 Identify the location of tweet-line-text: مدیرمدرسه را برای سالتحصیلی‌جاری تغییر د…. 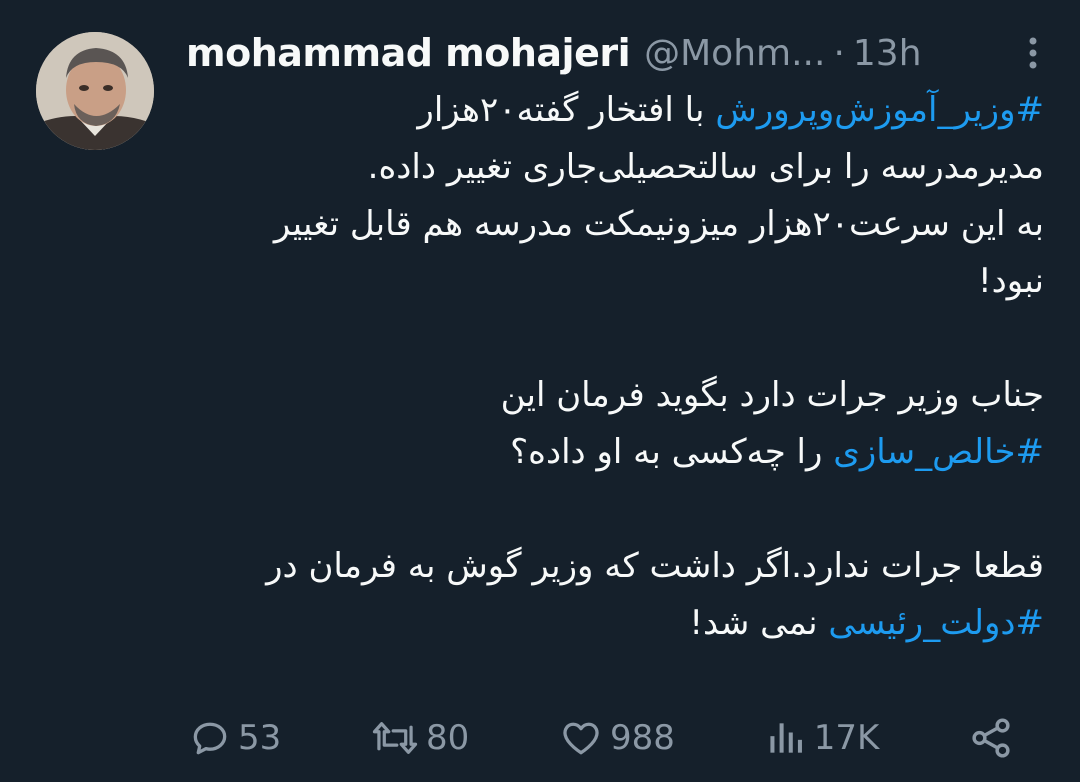
(705, 167).